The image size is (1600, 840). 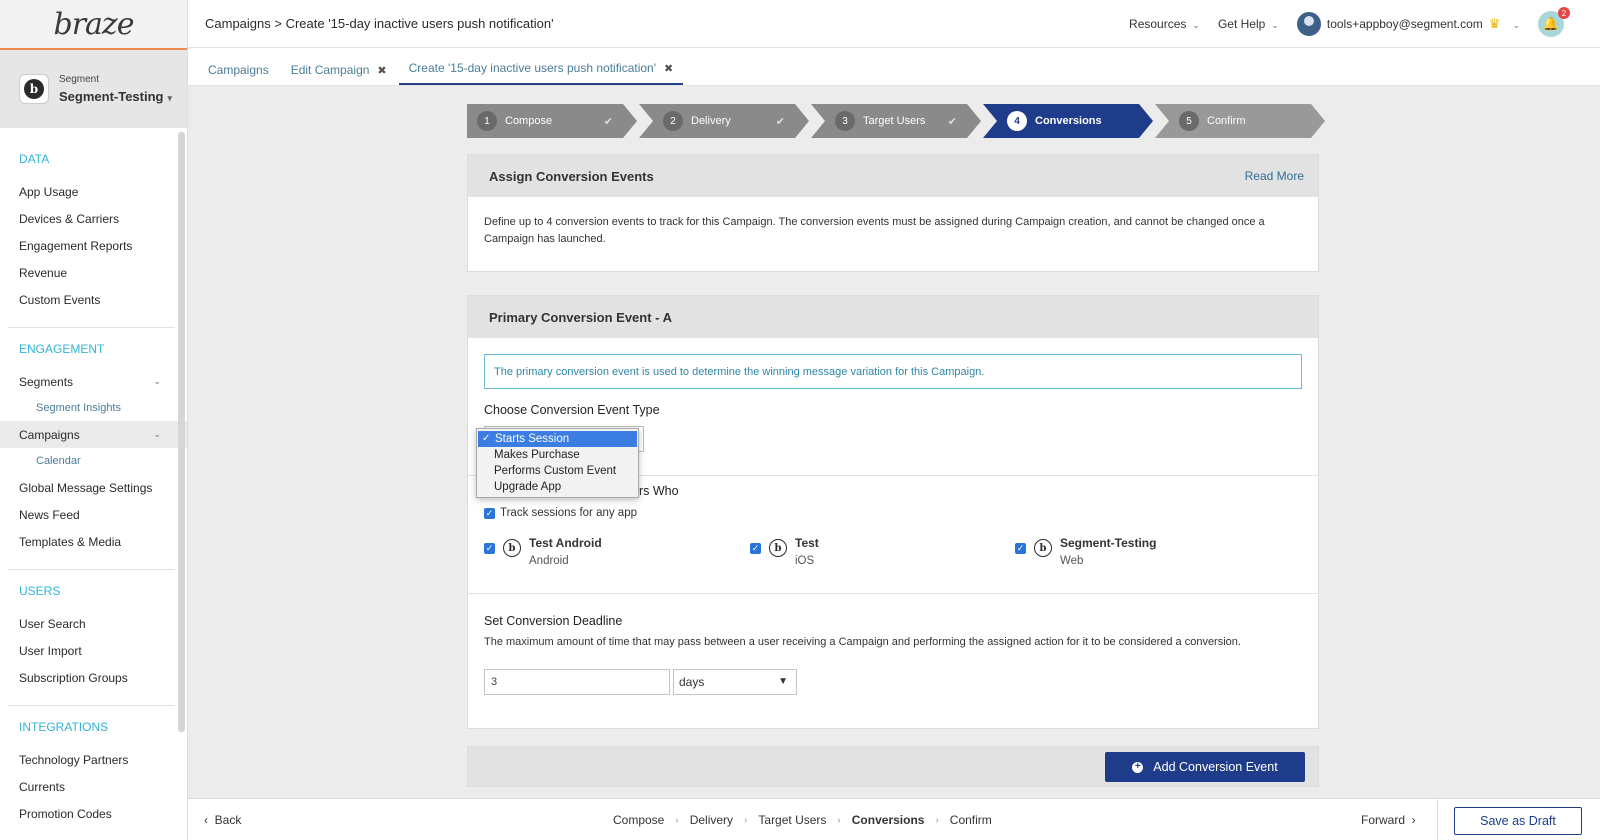 I want to click on workspace-switcher: b Segment Segment-Testing ▾, so click(x=93, y=89).